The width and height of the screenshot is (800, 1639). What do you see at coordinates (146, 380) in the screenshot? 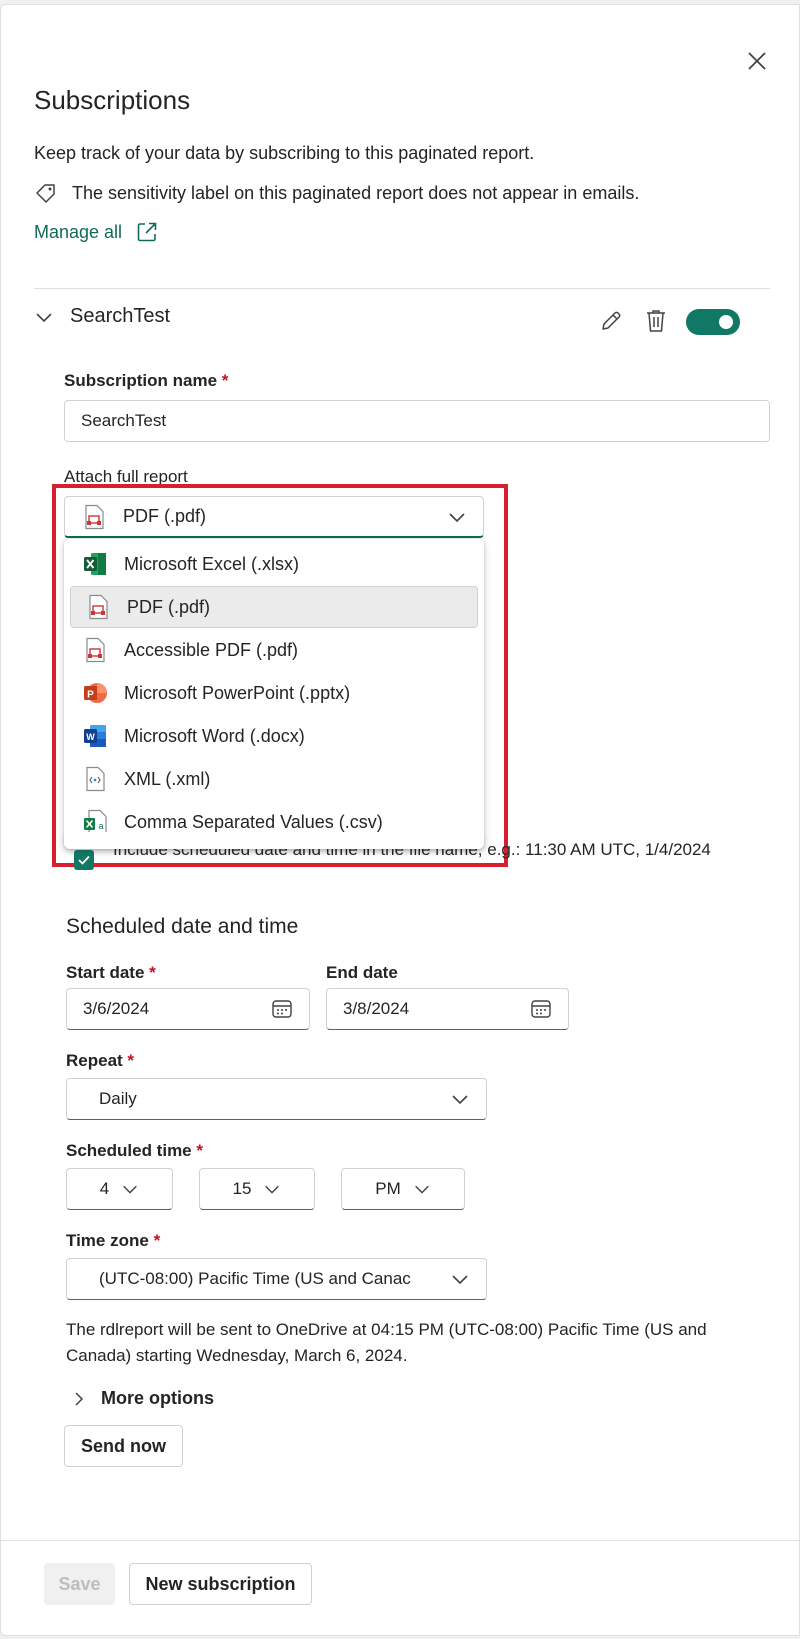
I see `subscription-name-label: Subscription name *` at bounding box center [146, 380].